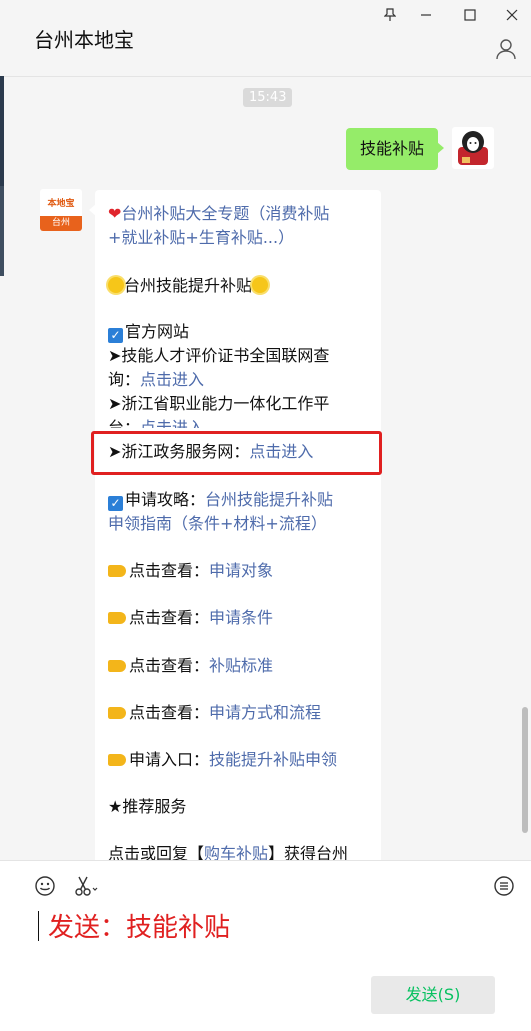 The height and width of the screenshot is (1031, 531). What do you see at coordinates (269, 499) in the screenshot?
I see `guide-link: 台州技能提升补贴` at bounding box center [269, 499].